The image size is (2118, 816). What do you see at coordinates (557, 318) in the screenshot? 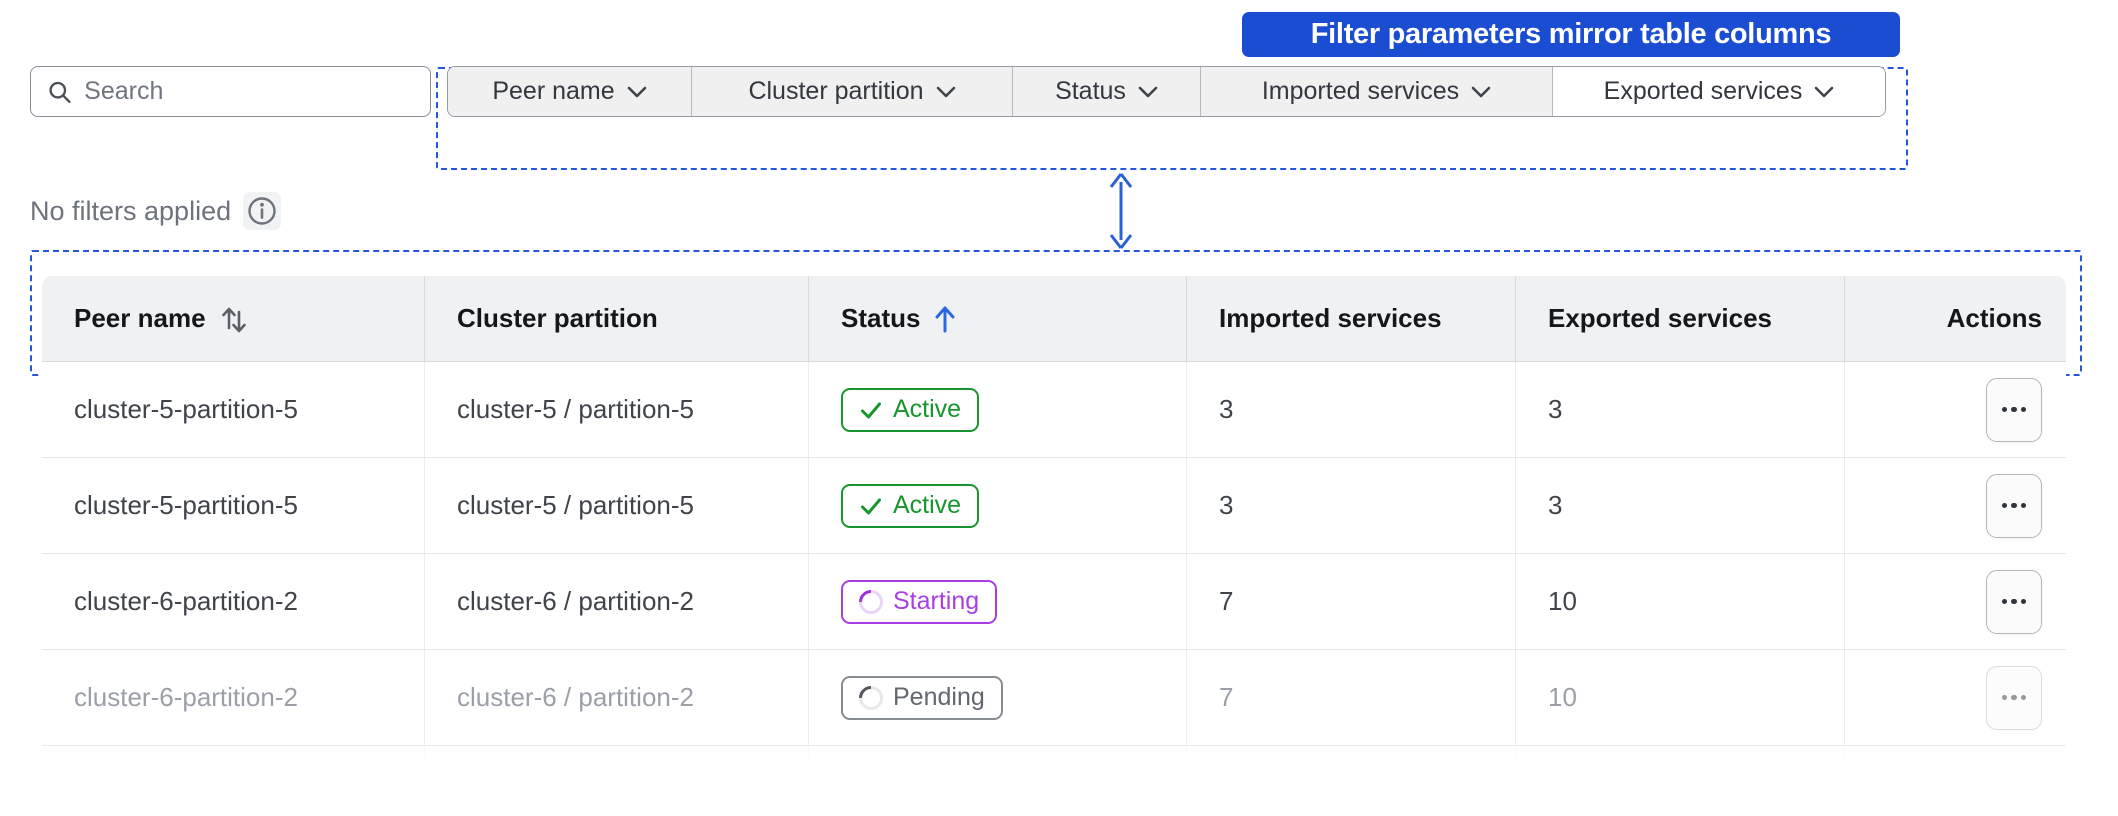
I see `column-label: Cluster partition` at bounding box center [557, 318].